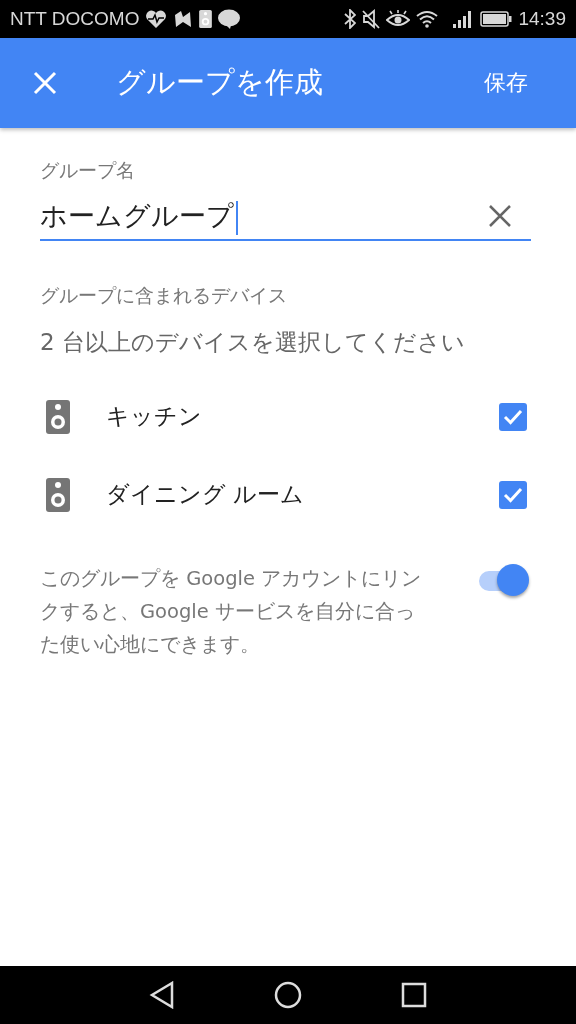  I want to click on battery-icon, so click(496, 19).